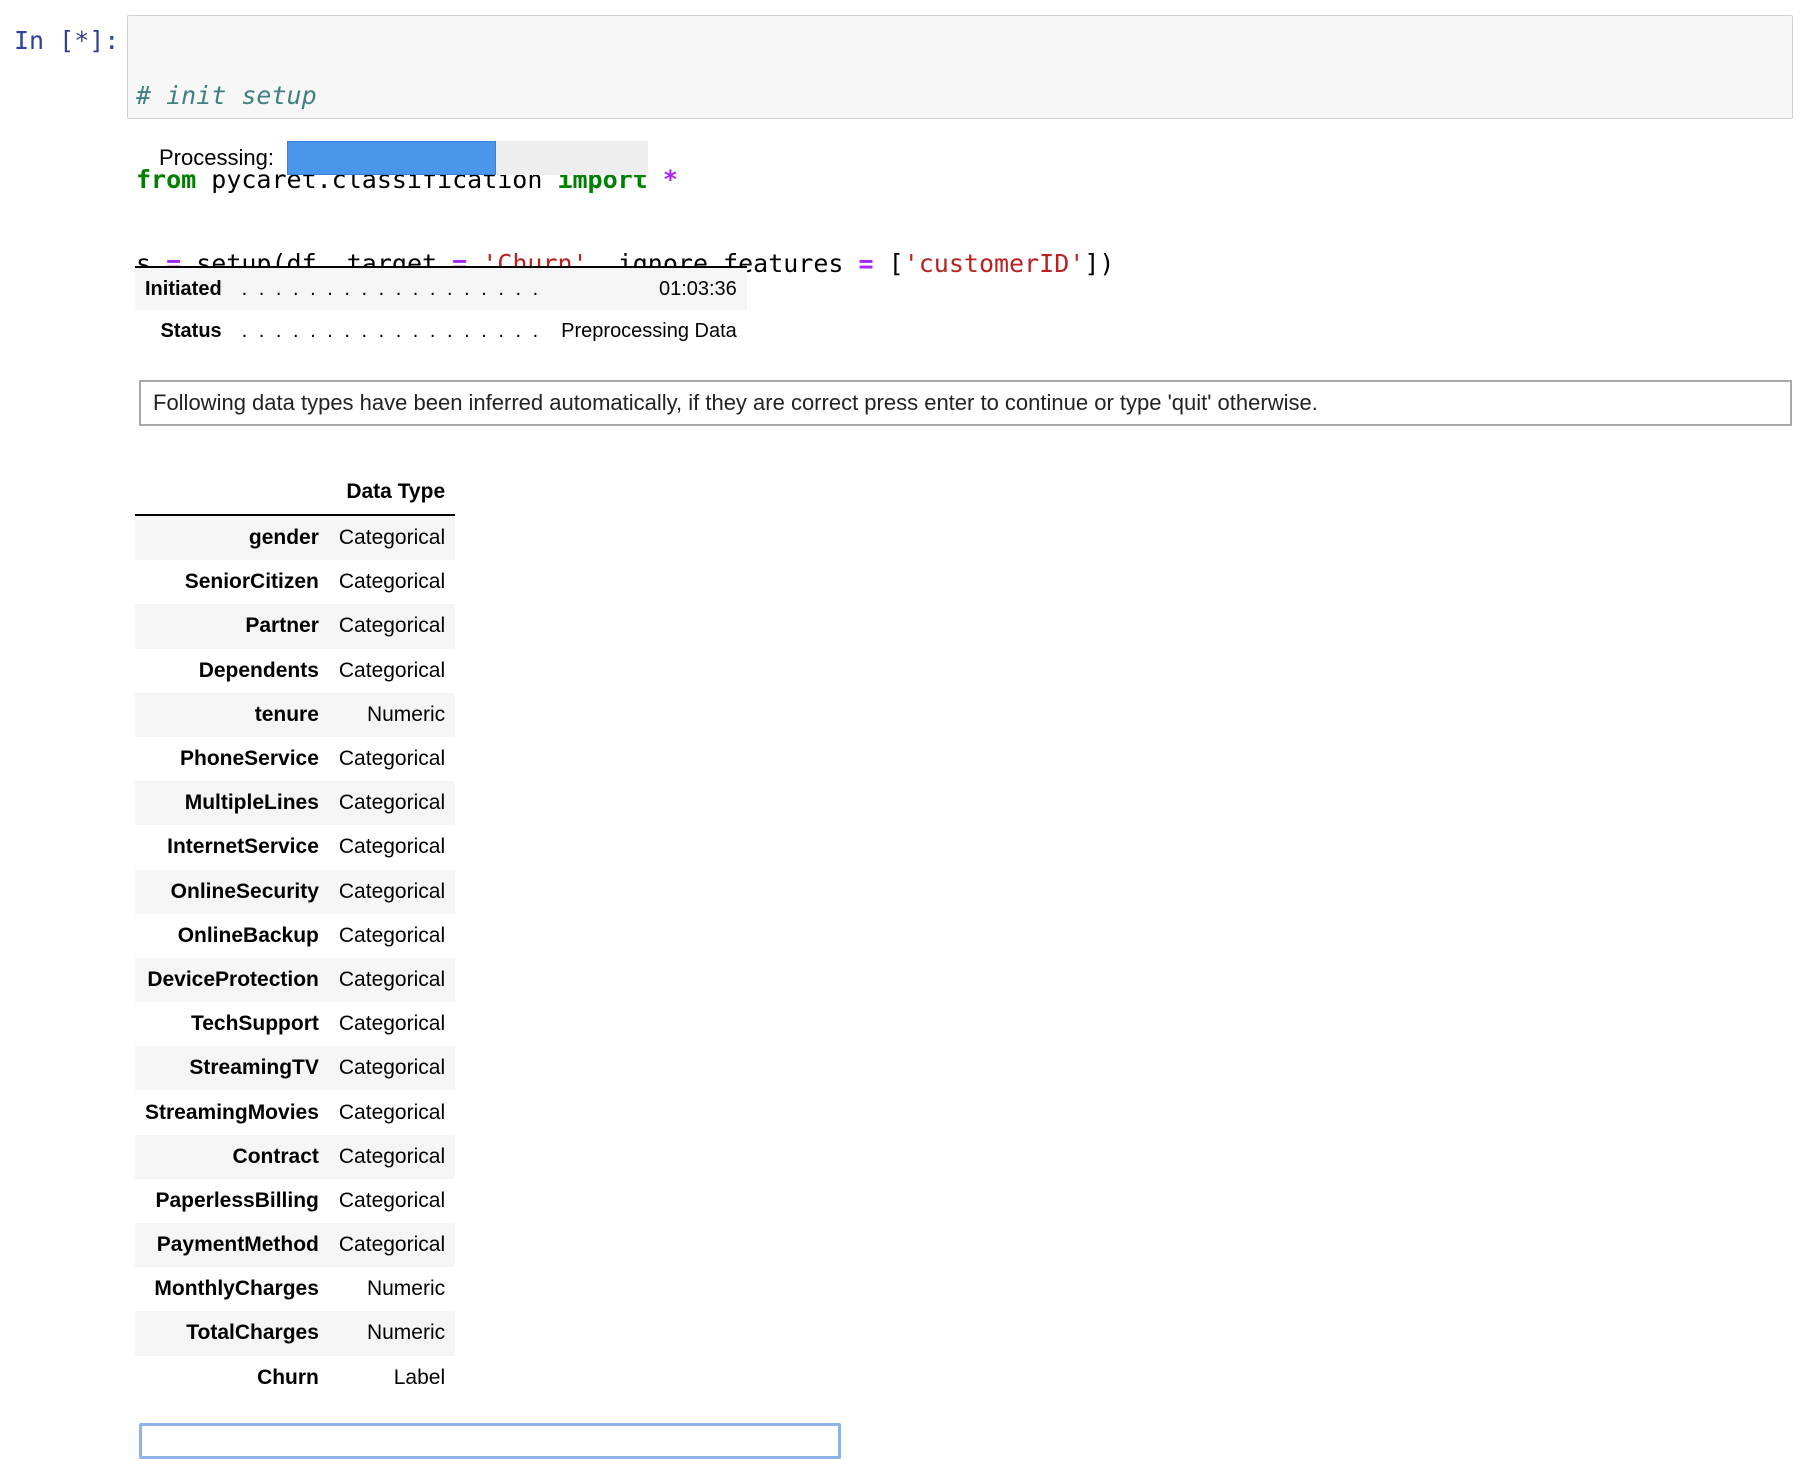 The image size is (1808, 1470). Describe the element at coordinates (252, 1333) in the screenshot. I see `feature-name: TotalCharges` at that location.